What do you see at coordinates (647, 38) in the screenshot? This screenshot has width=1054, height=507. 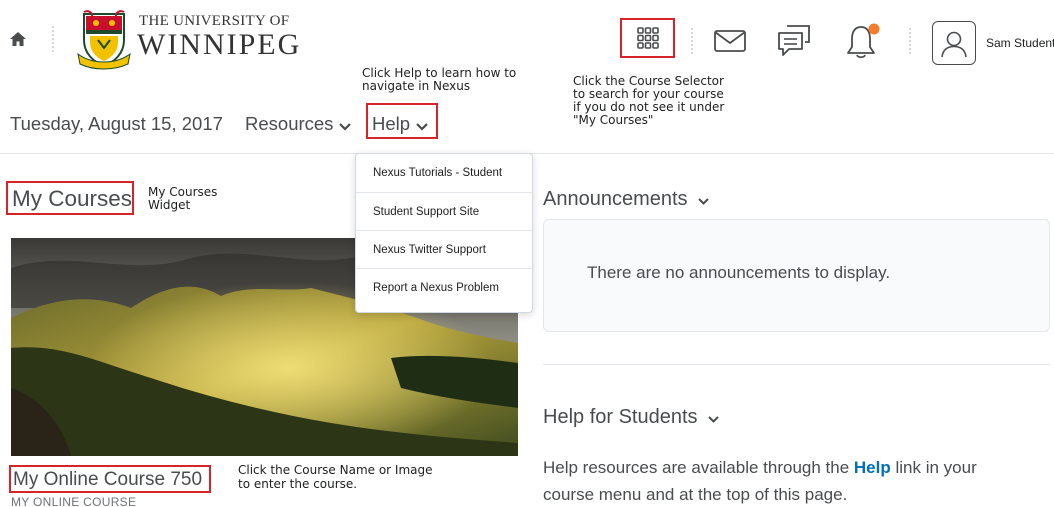 I see `course-selector-grid-icon` at bounding box center [647, 38].